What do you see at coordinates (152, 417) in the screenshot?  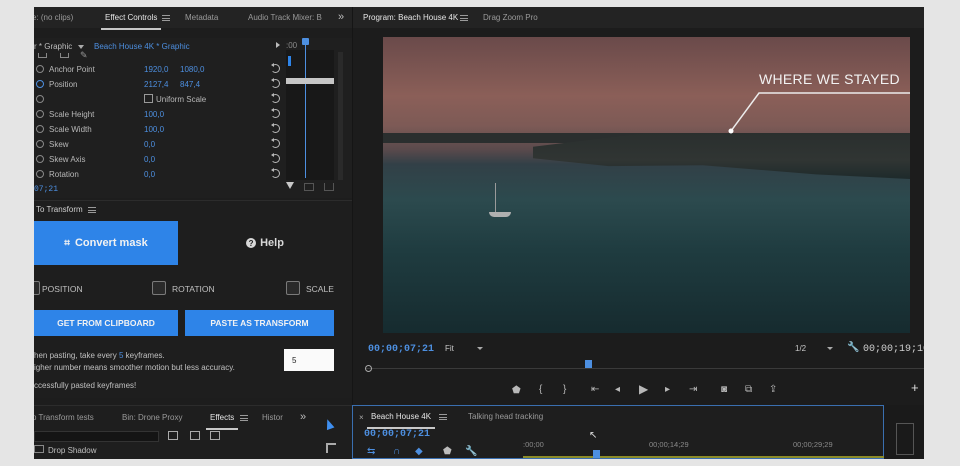 I see `tab-bin-drone-proxy: Bin: Drone Proxy` at bounding box center [152, 417].